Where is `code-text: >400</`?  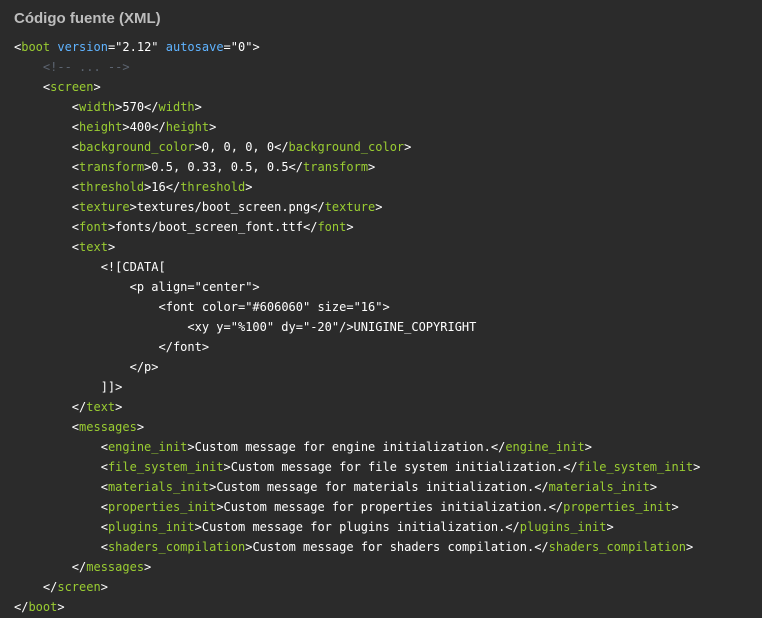 code-text: >400</ is located at coordinates (144, 127).